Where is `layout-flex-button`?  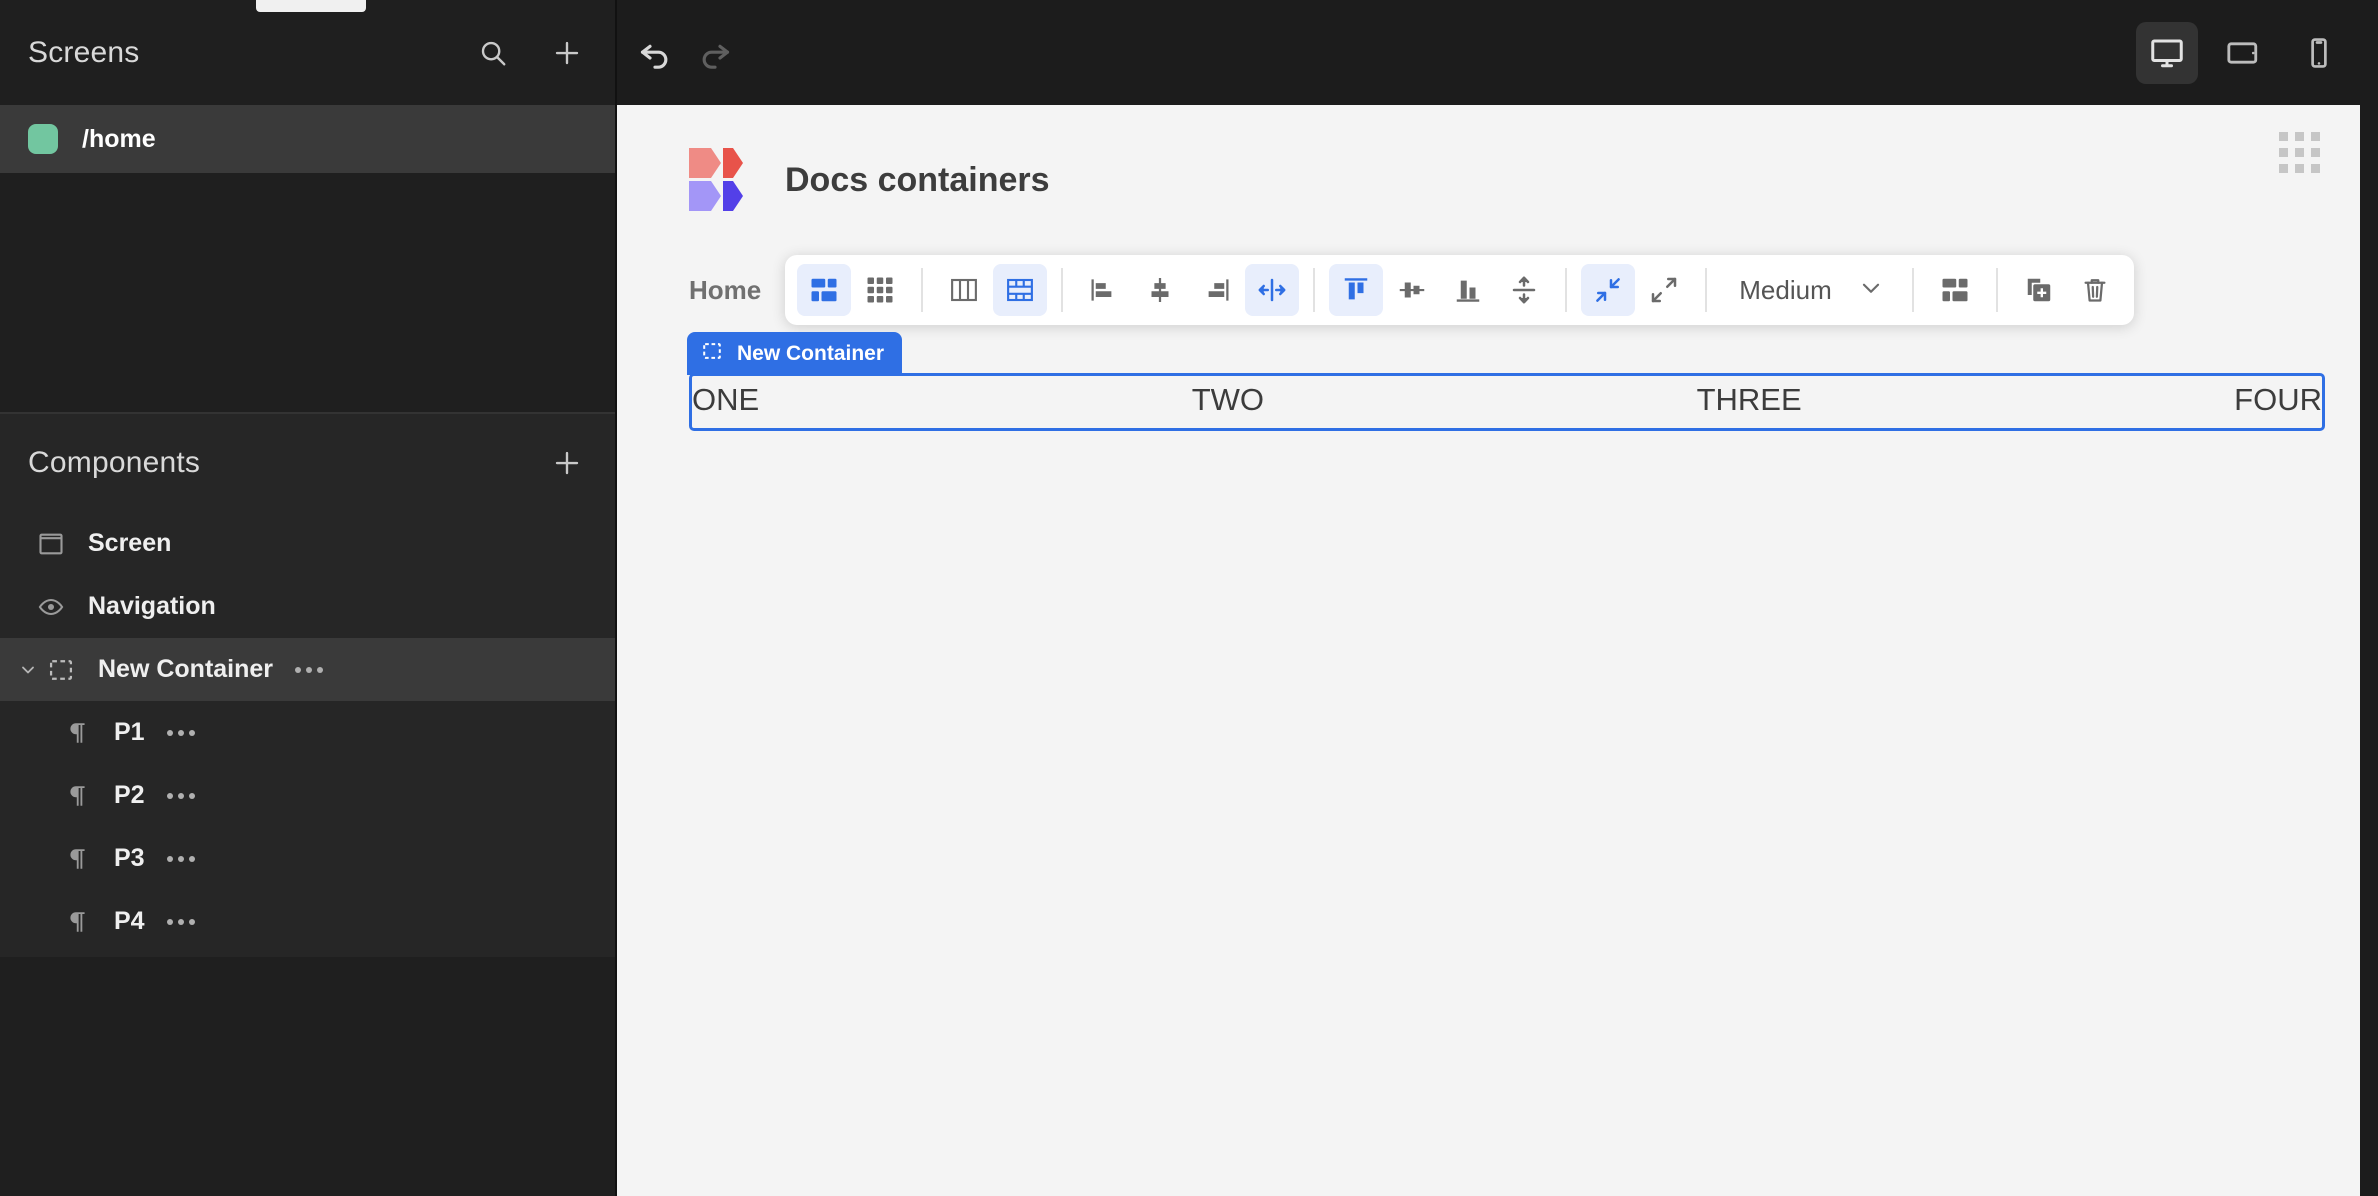 layout-flex-button is located at coordinates (824, 290).